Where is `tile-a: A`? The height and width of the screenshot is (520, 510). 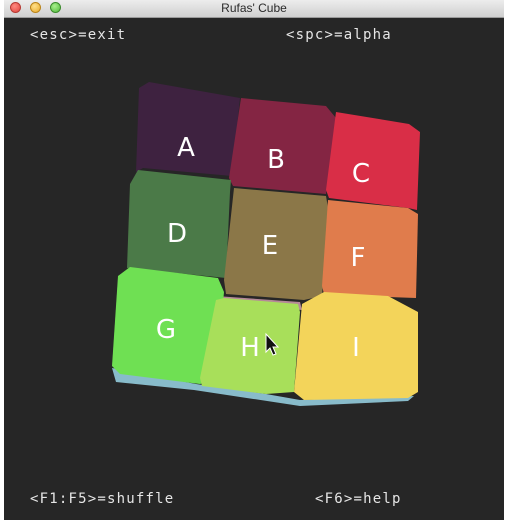 tile-a: A is located at coordinates (188, 129).